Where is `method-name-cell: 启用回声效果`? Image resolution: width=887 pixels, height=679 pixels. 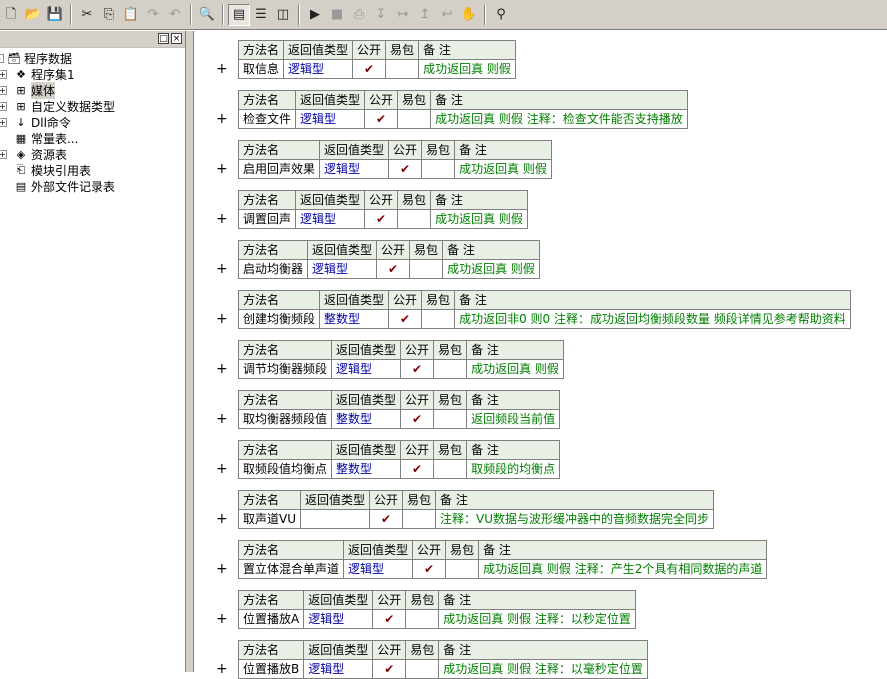
method-name-cell: 启用回声效果 is located at coordinates (279, 169).